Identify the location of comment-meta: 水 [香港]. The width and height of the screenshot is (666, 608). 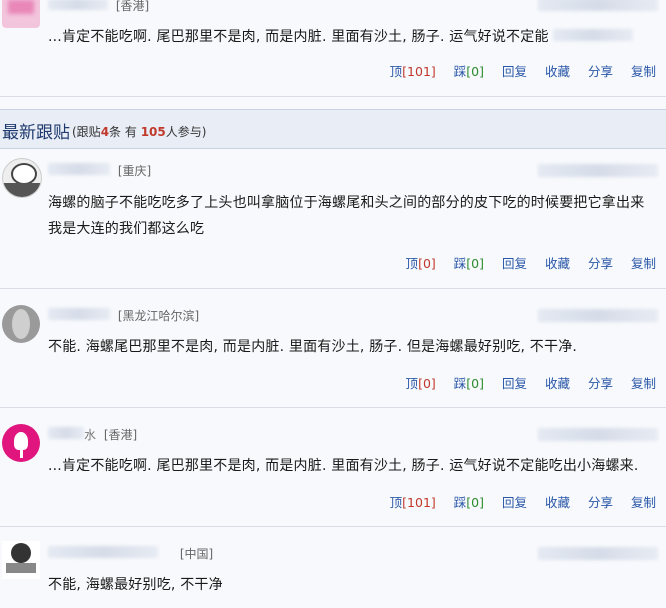
(92, 434).